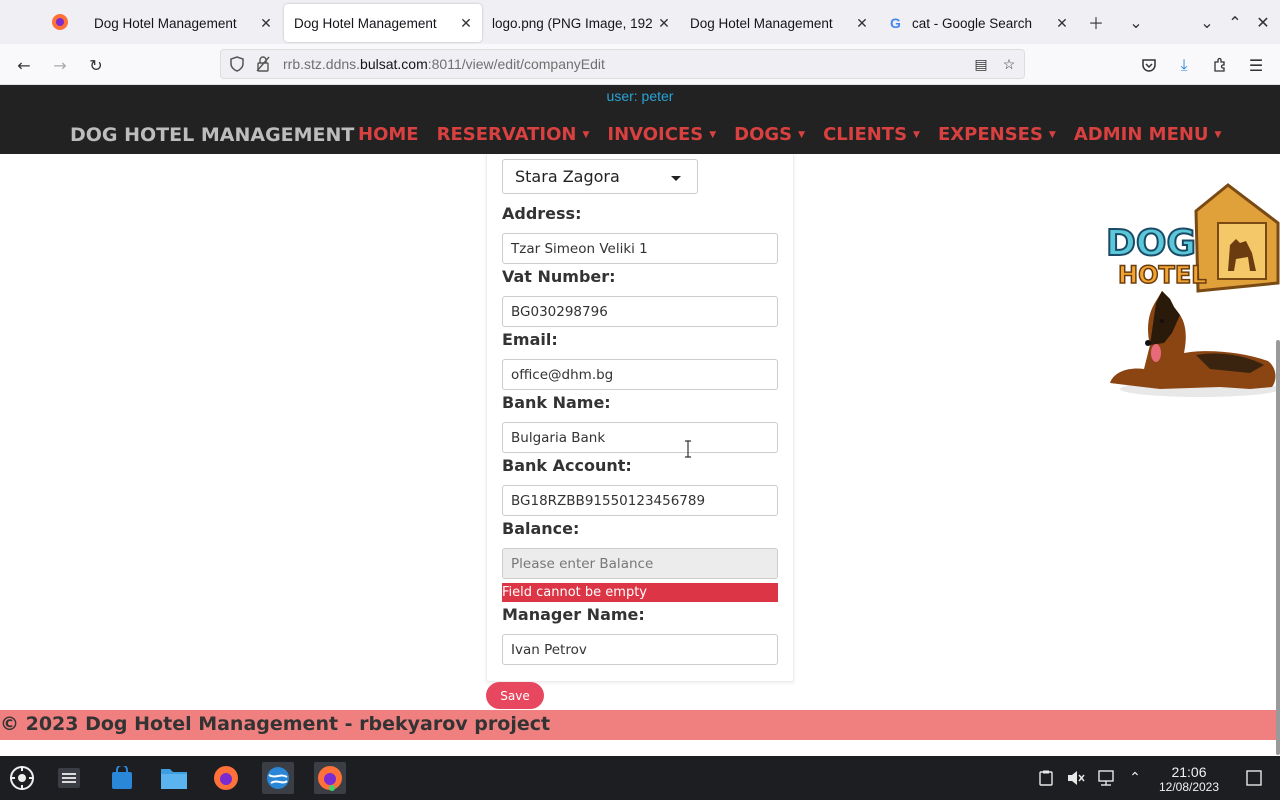 Image resolution: width=1280 pixels, height=800 pixels. I want to click on page-scrollbar, so click(1278, 547).